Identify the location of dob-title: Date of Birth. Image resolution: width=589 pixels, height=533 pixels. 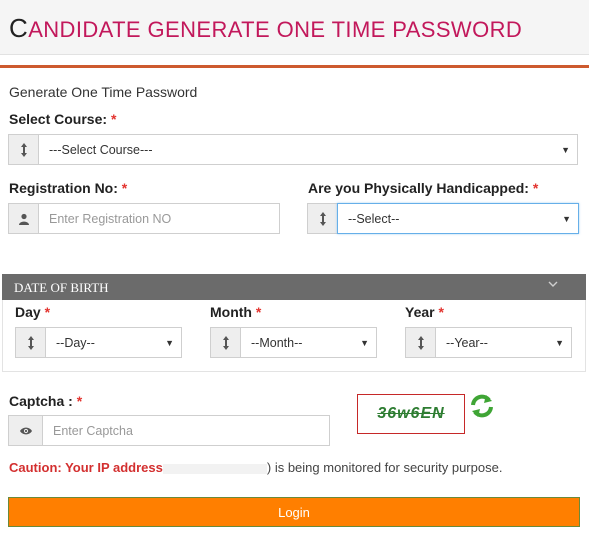
(61, 287).